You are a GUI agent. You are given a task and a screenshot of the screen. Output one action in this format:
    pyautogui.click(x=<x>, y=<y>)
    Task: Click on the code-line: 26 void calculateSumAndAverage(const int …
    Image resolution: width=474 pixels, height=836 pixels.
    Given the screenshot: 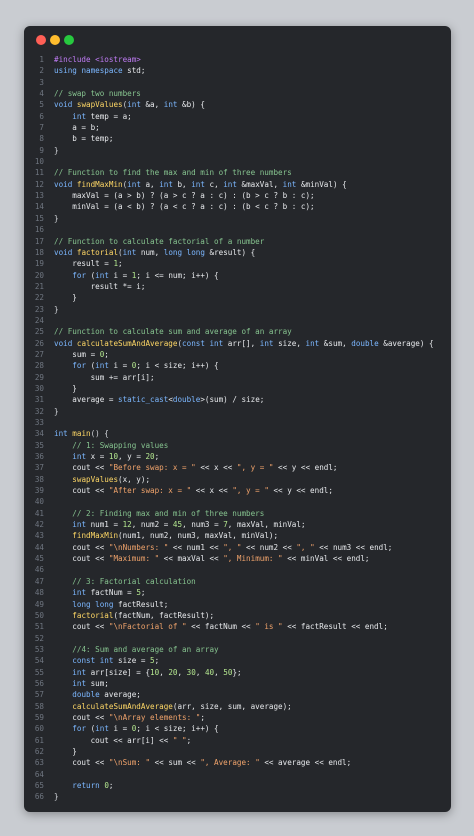 What is the action you would take?
    pyautogui.click(x=237, y=343)
    